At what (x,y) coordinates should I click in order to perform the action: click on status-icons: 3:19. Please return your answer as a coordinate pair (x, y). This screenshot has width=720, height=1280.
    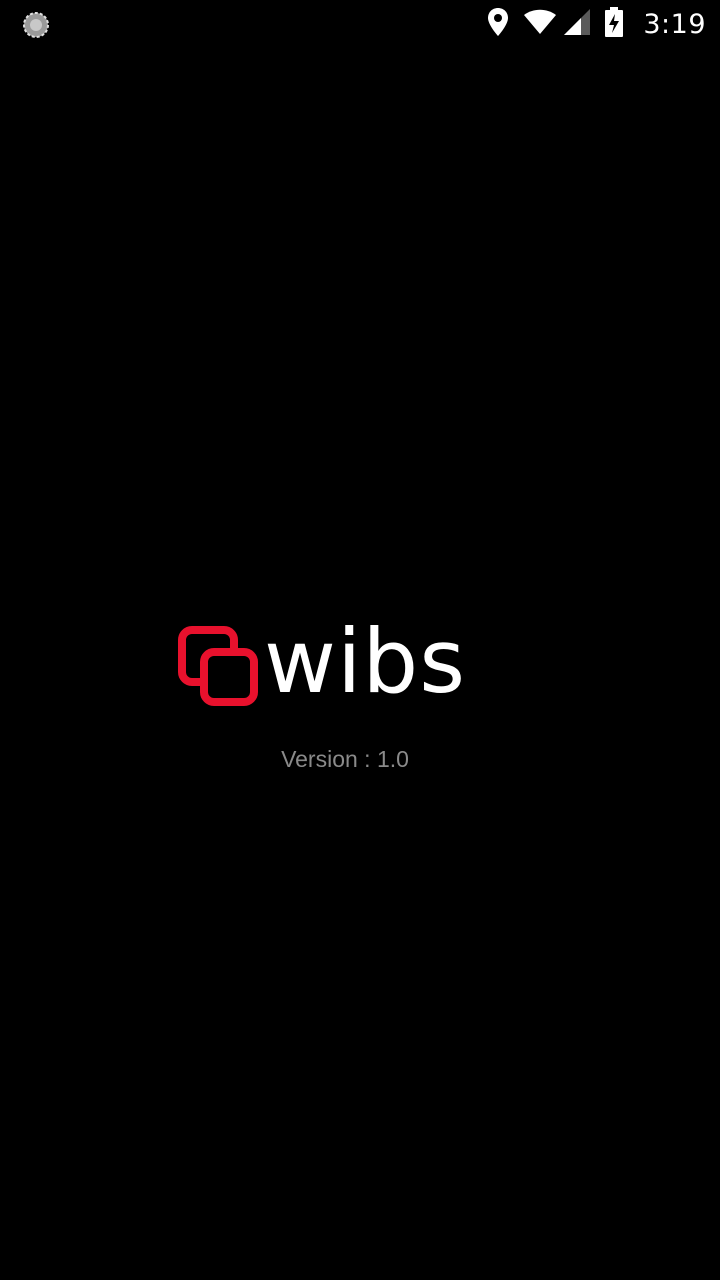
    Looking at the image, I should click on (589, 24).